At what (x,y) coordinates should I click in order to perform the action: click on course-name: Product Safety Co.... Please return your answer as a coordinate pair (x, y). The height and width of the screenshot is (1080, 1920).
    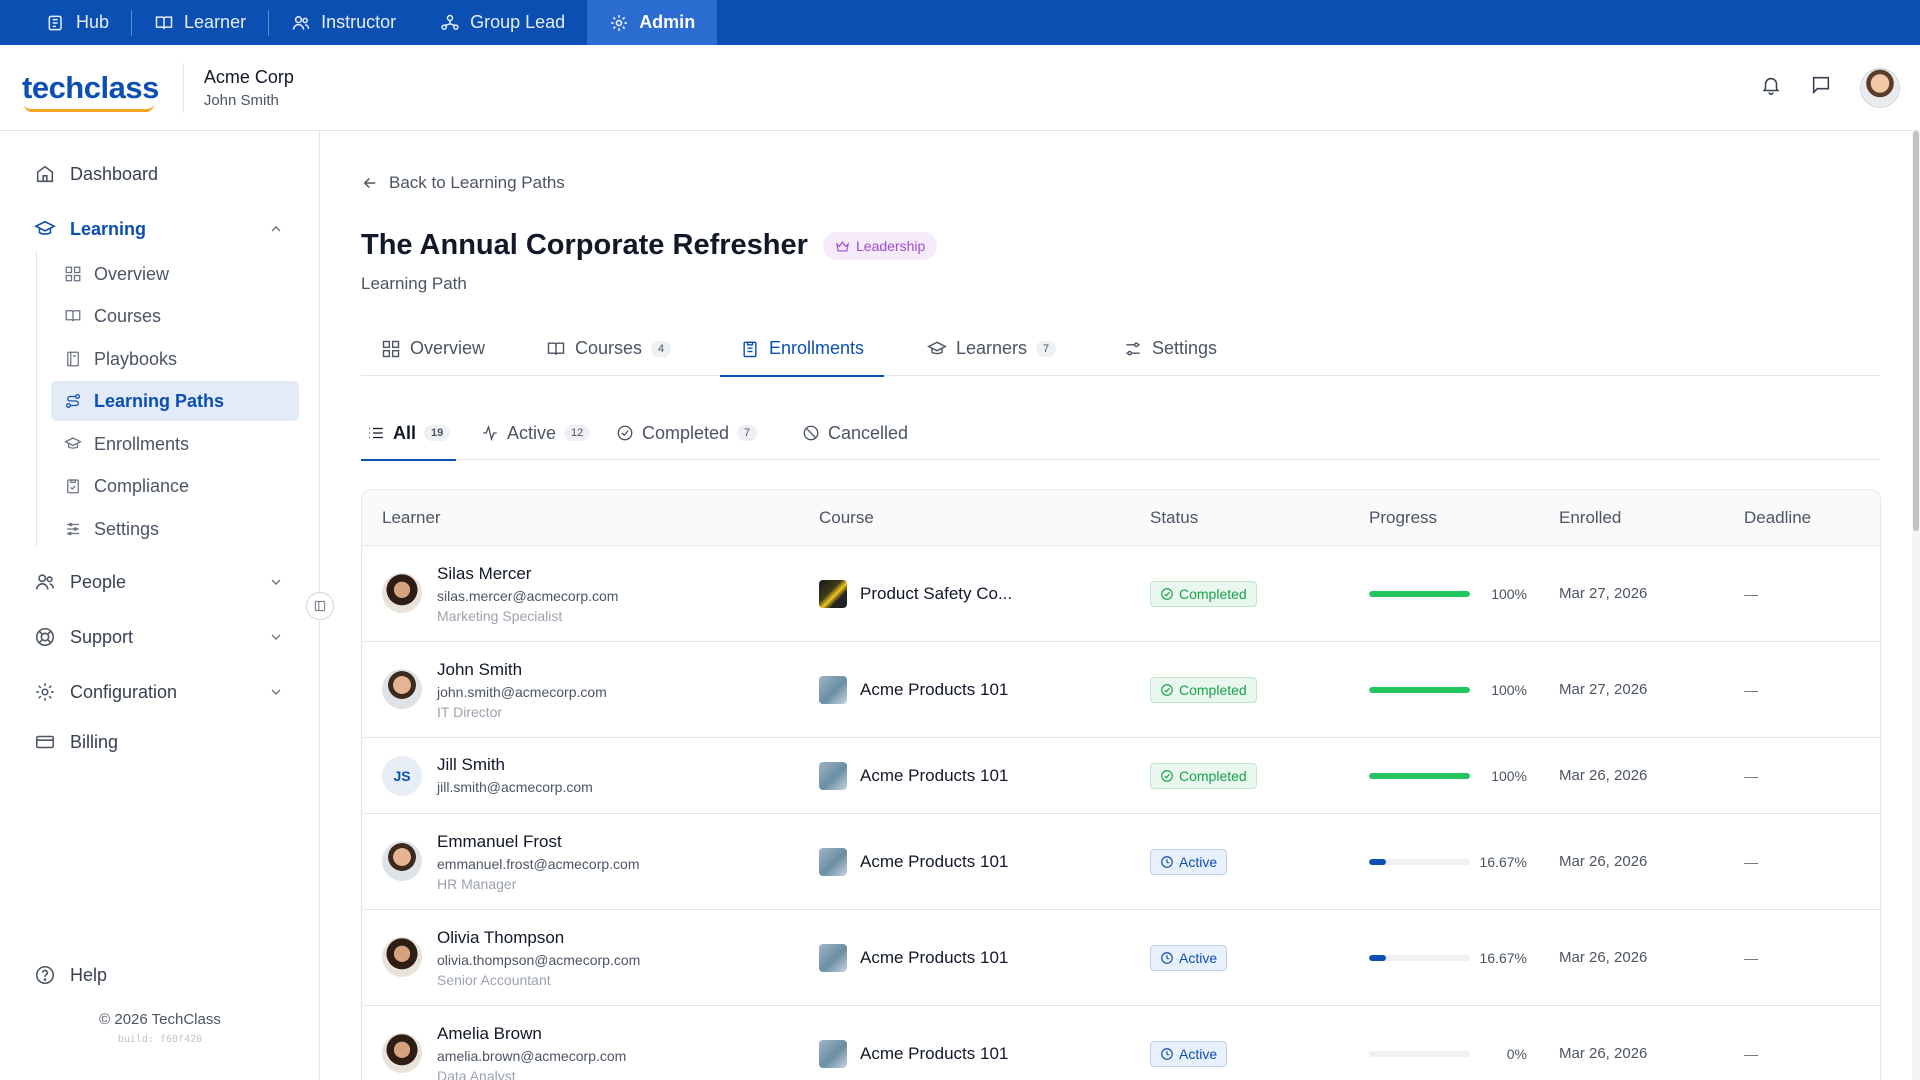
    Looking at the image, I should click on (936, 594).